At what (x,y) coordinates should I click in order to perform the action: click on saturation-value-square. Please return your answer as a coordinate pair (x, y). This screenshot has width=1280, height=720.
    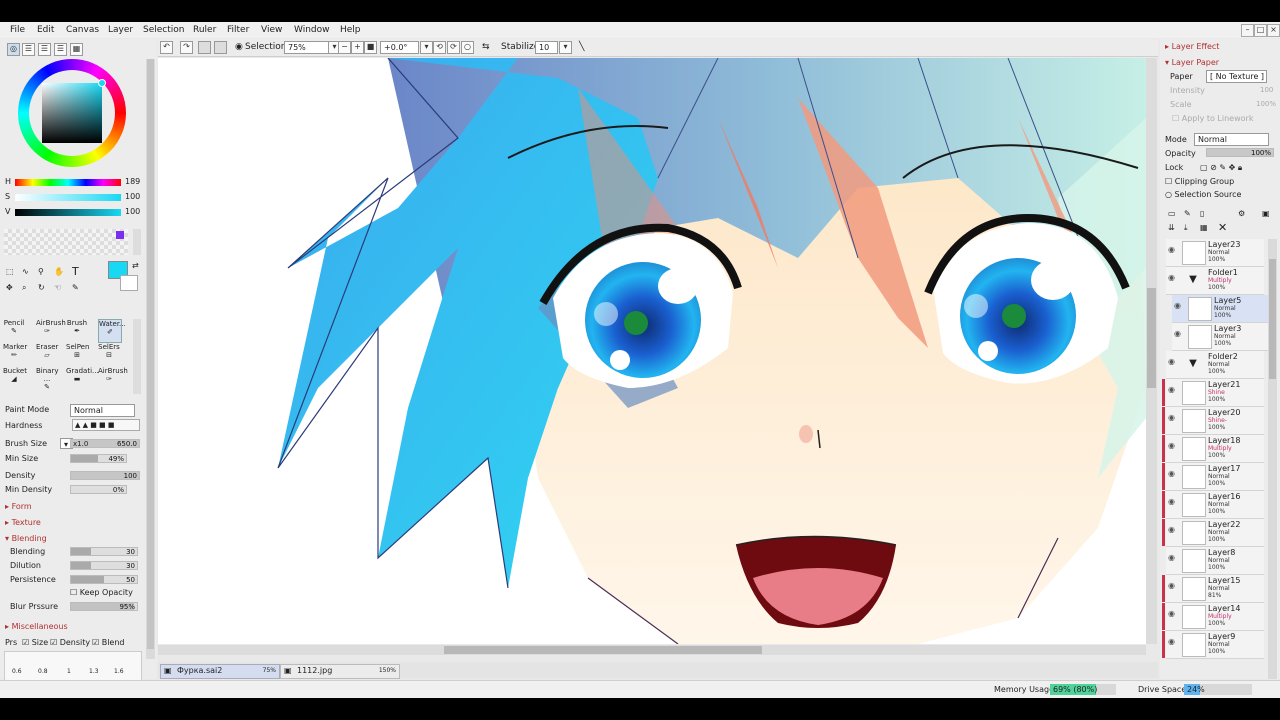
    Looking at the image, I should click on (72, 113).